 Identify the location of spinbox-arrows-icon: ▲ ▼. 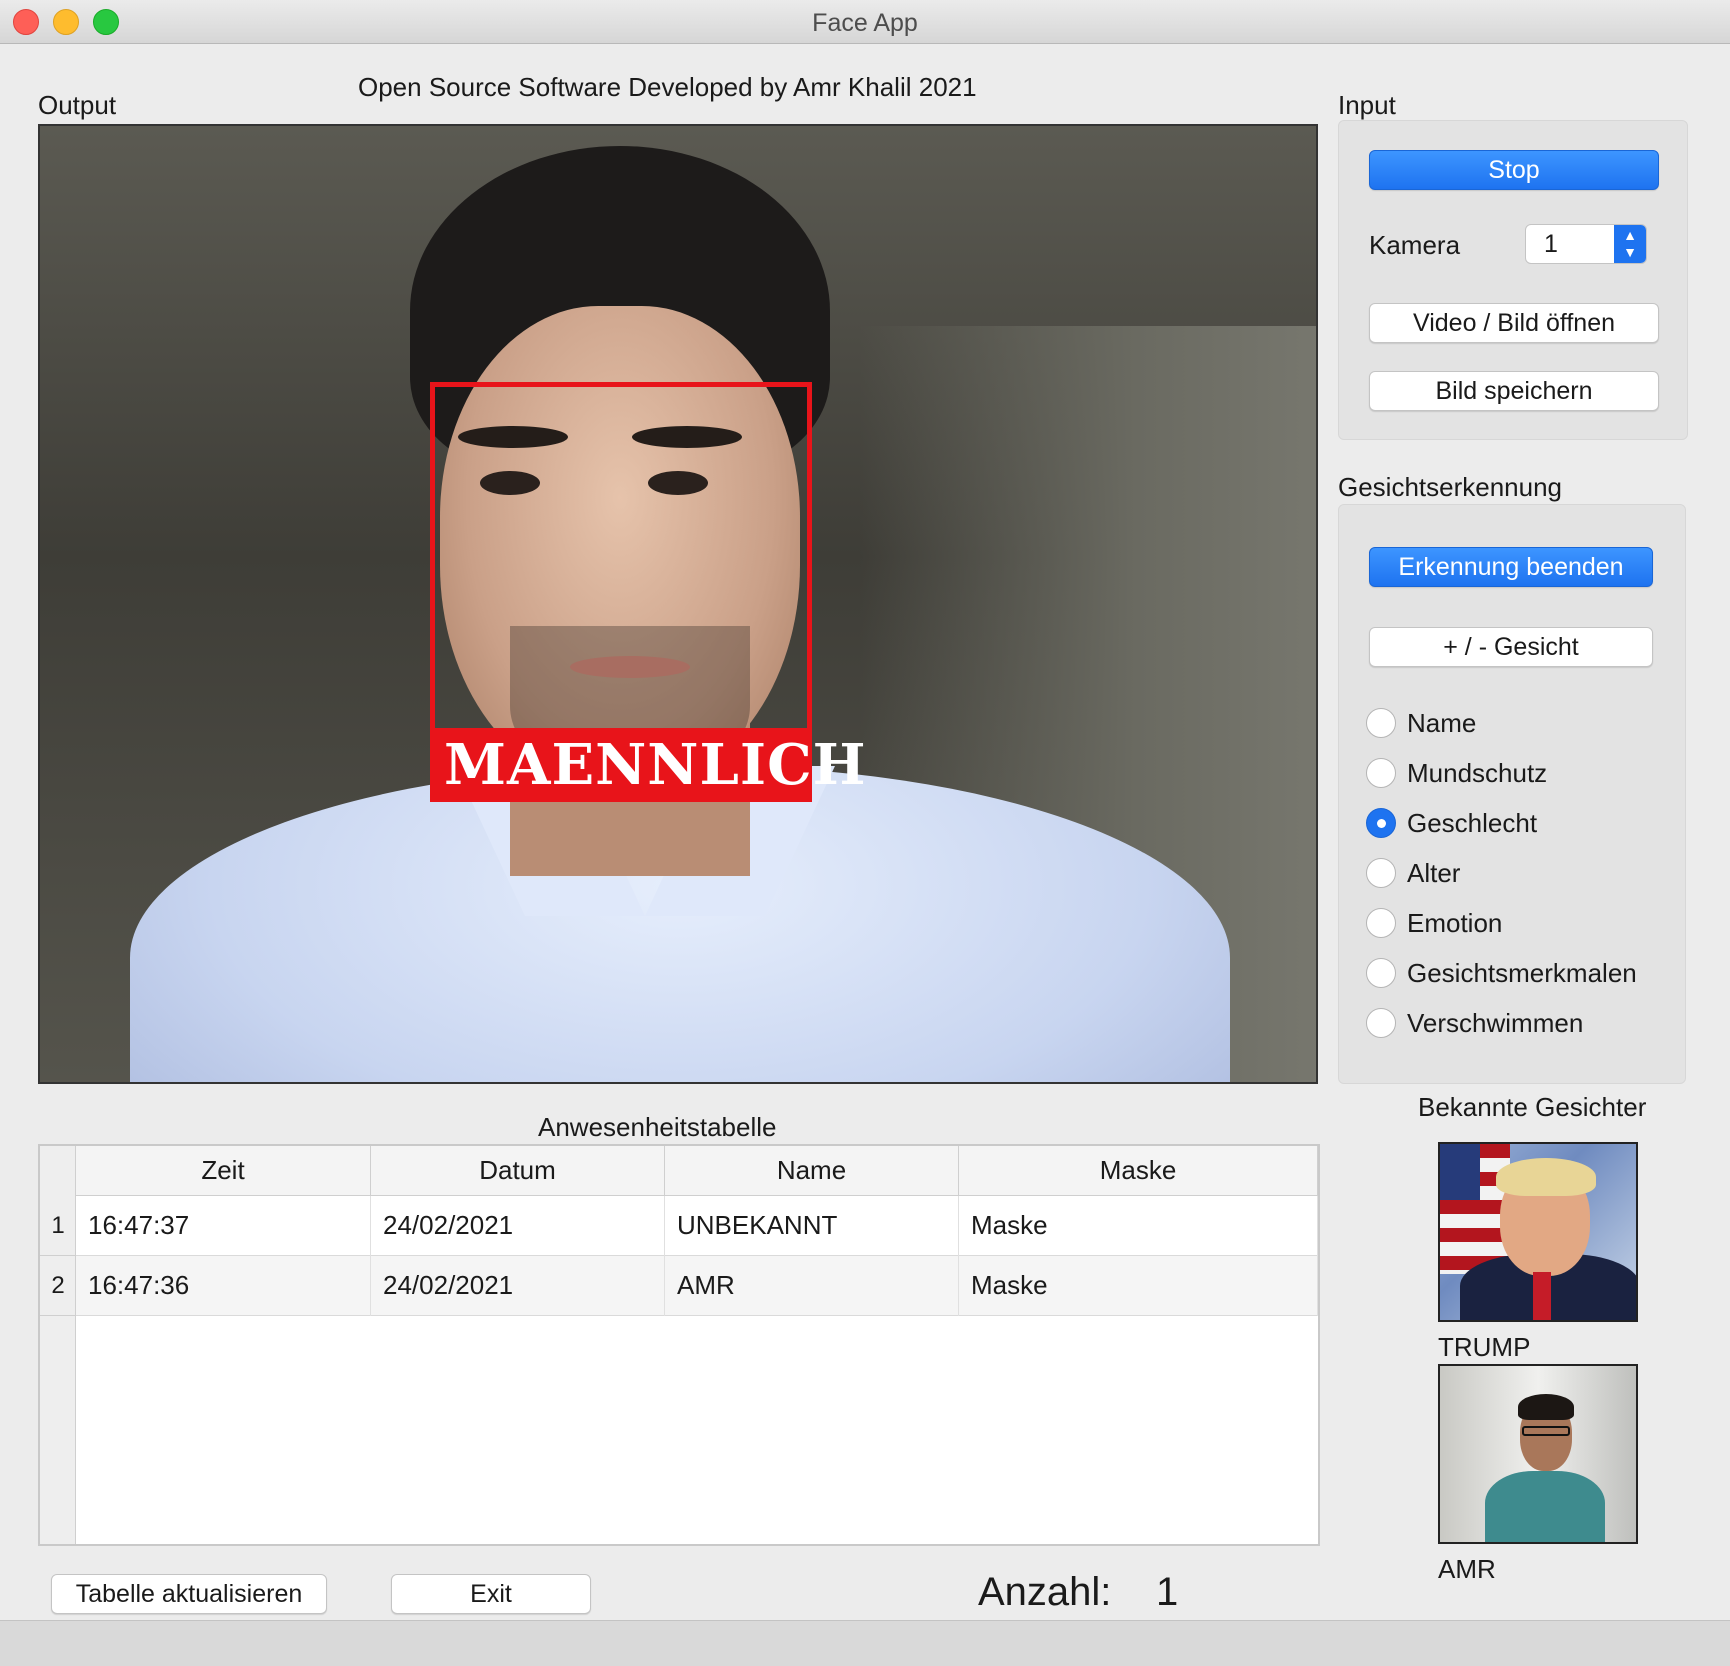
(1630, 244).